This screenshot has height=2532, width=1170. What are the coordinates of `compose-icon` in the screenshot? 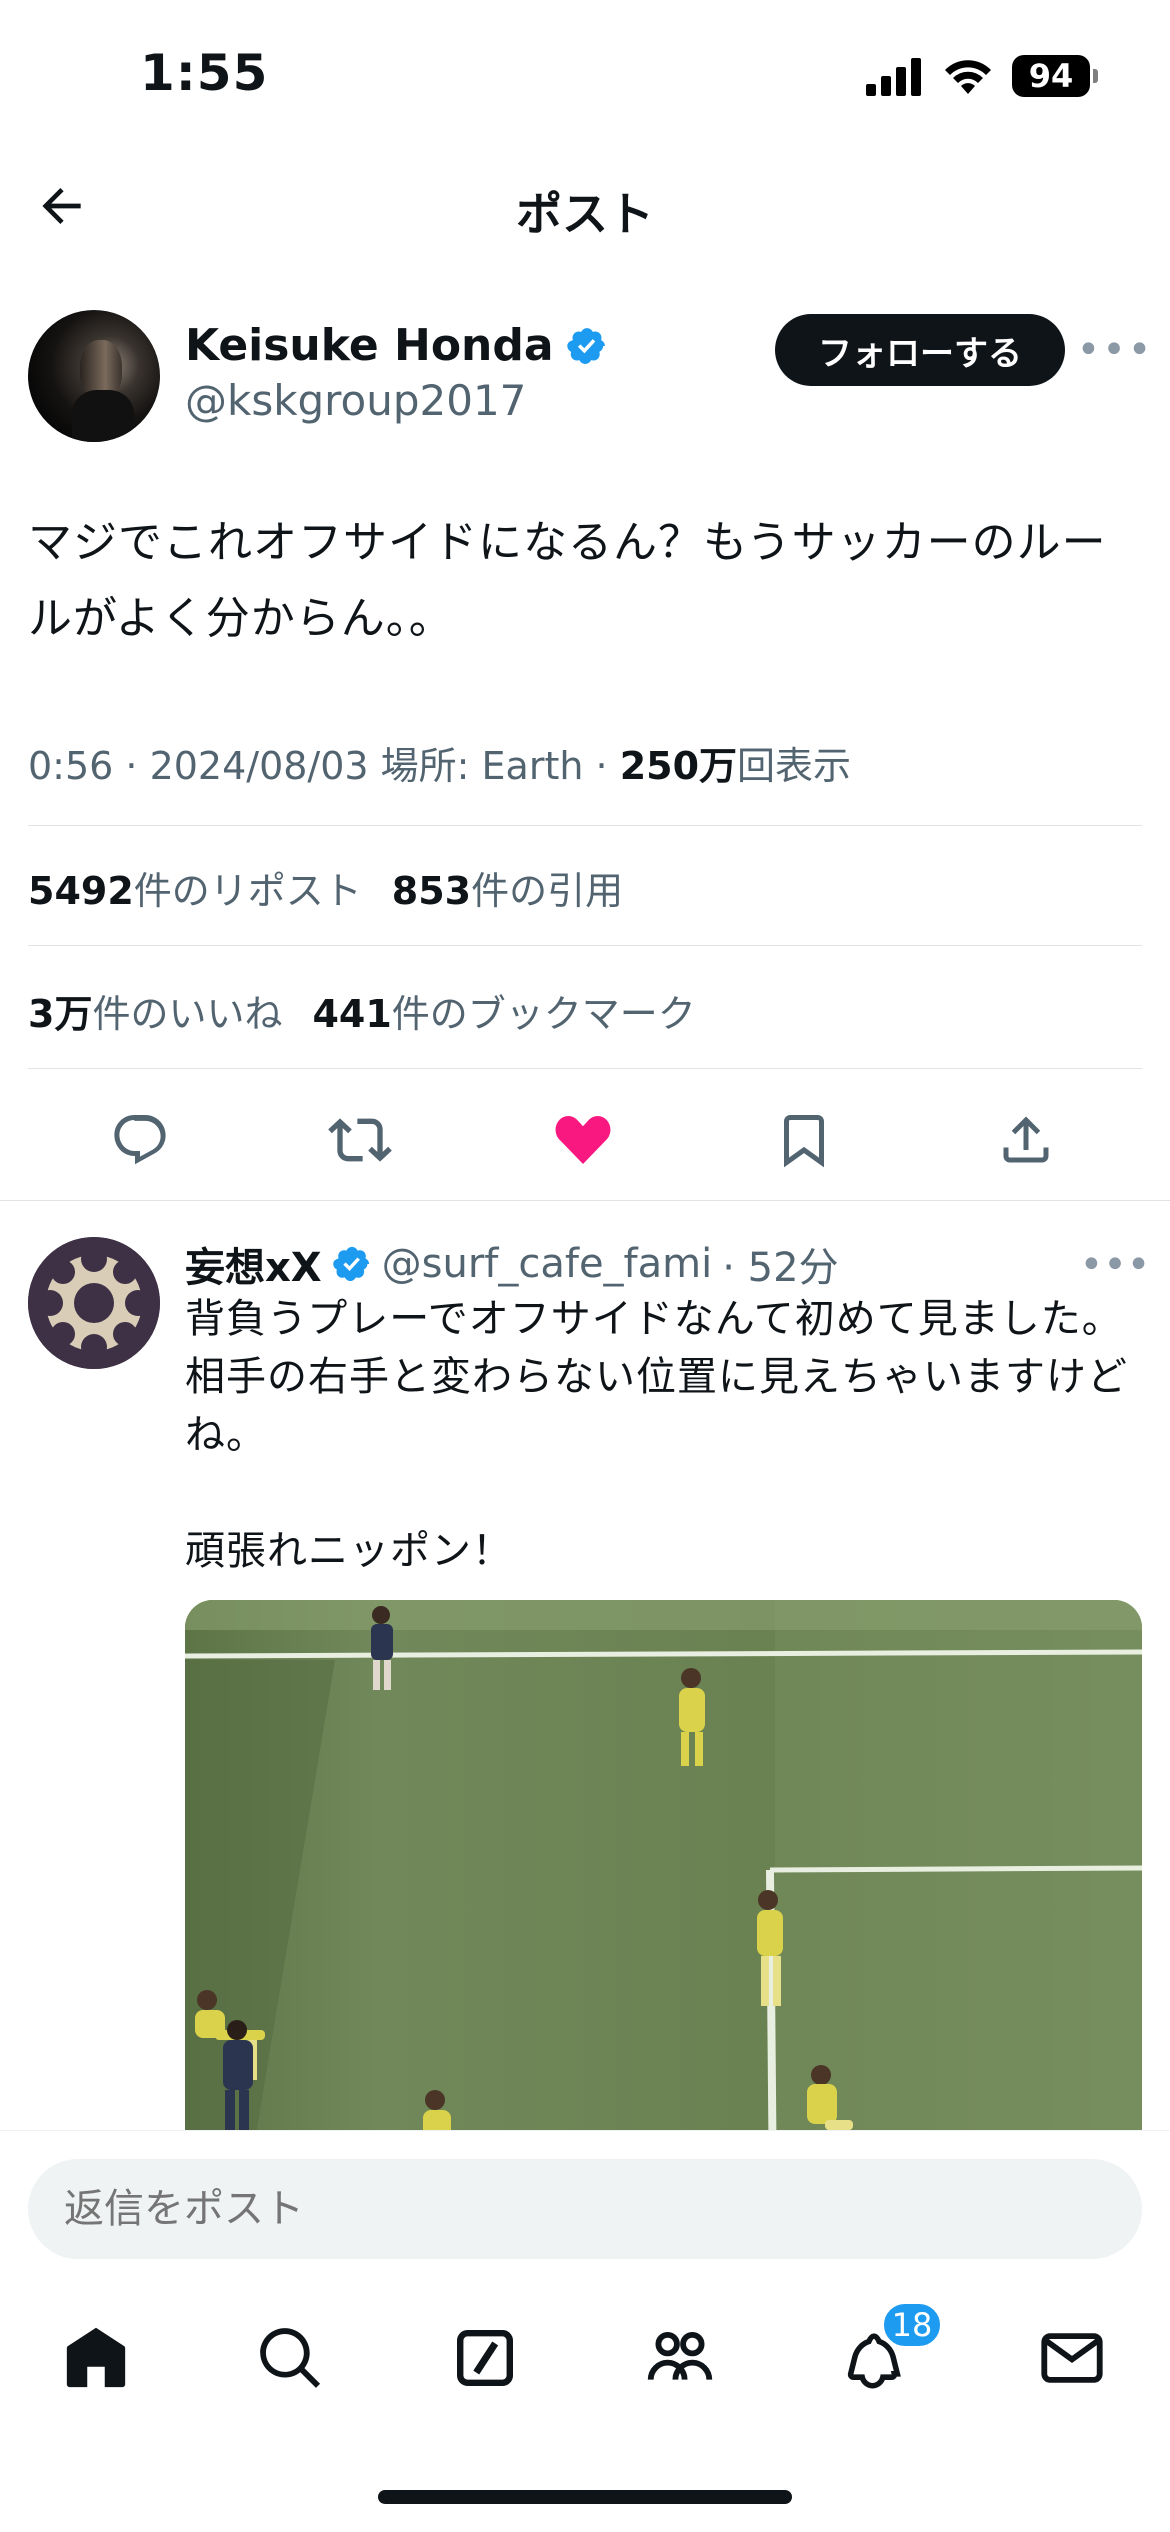 It's located at (485, 2358).